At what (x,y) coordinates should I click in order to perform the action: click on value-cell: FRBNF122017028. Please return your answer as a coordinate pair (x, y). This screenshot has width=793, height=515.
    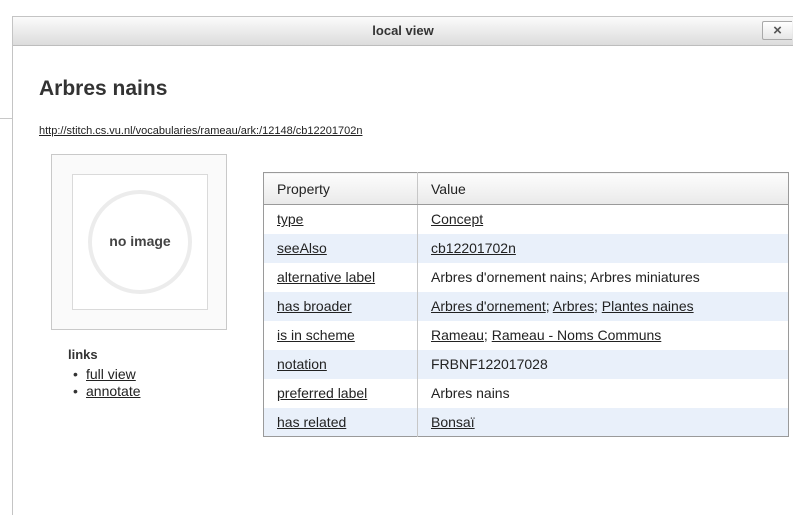
    Looking at the image, I should click on (603, 364).